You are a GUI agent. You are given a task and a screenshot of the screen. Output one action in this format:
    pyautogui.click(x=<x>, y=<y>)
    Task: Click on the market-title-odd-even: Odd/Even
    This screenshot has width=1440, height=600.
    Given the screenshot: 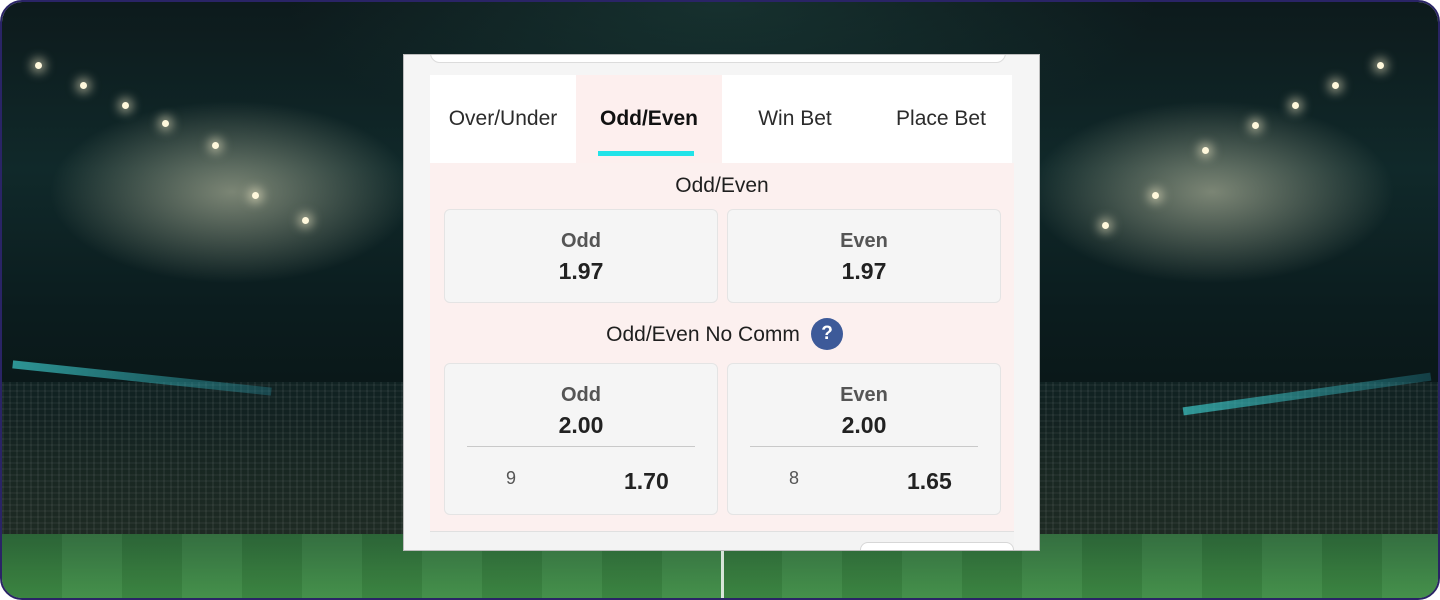 What is the action you would take?
    pyautogui.click(x=722, y=185)
    